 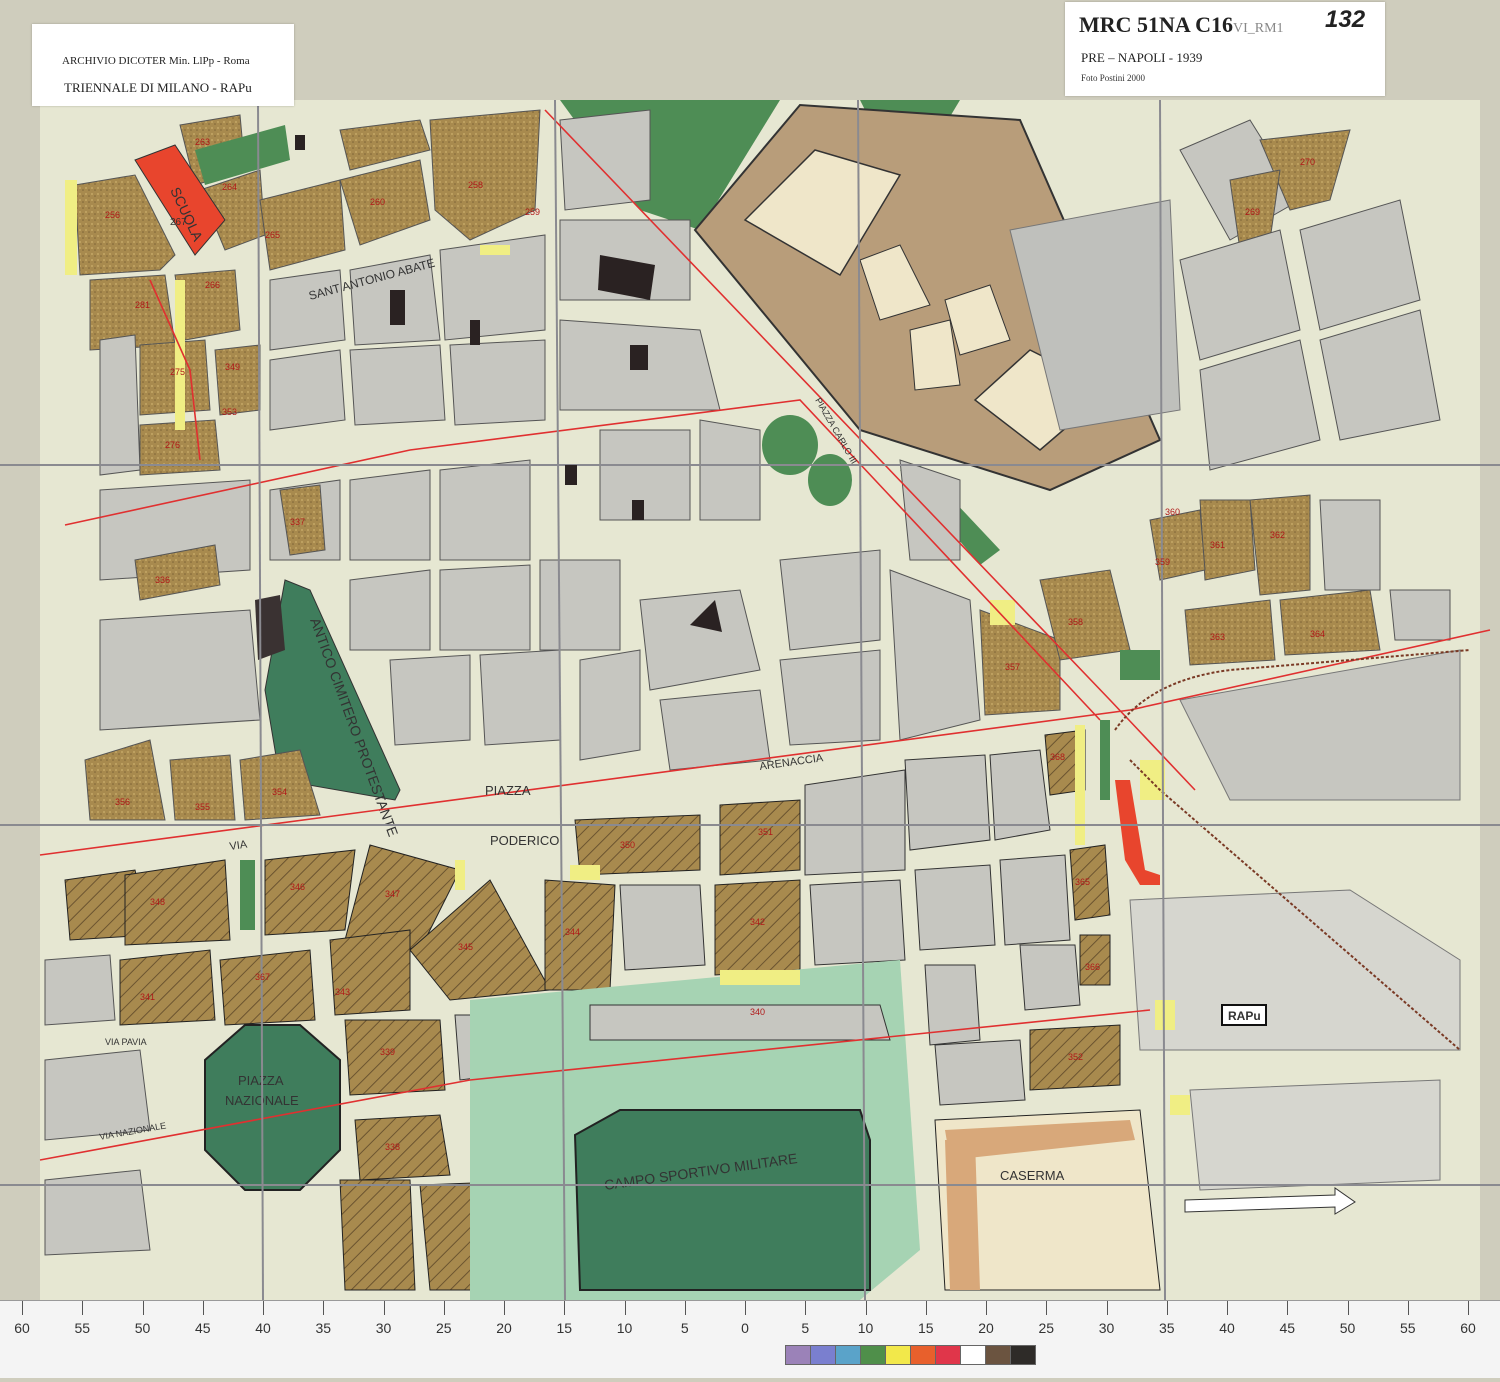 I want to click on block-number: 337, so click(x=297, y=522).